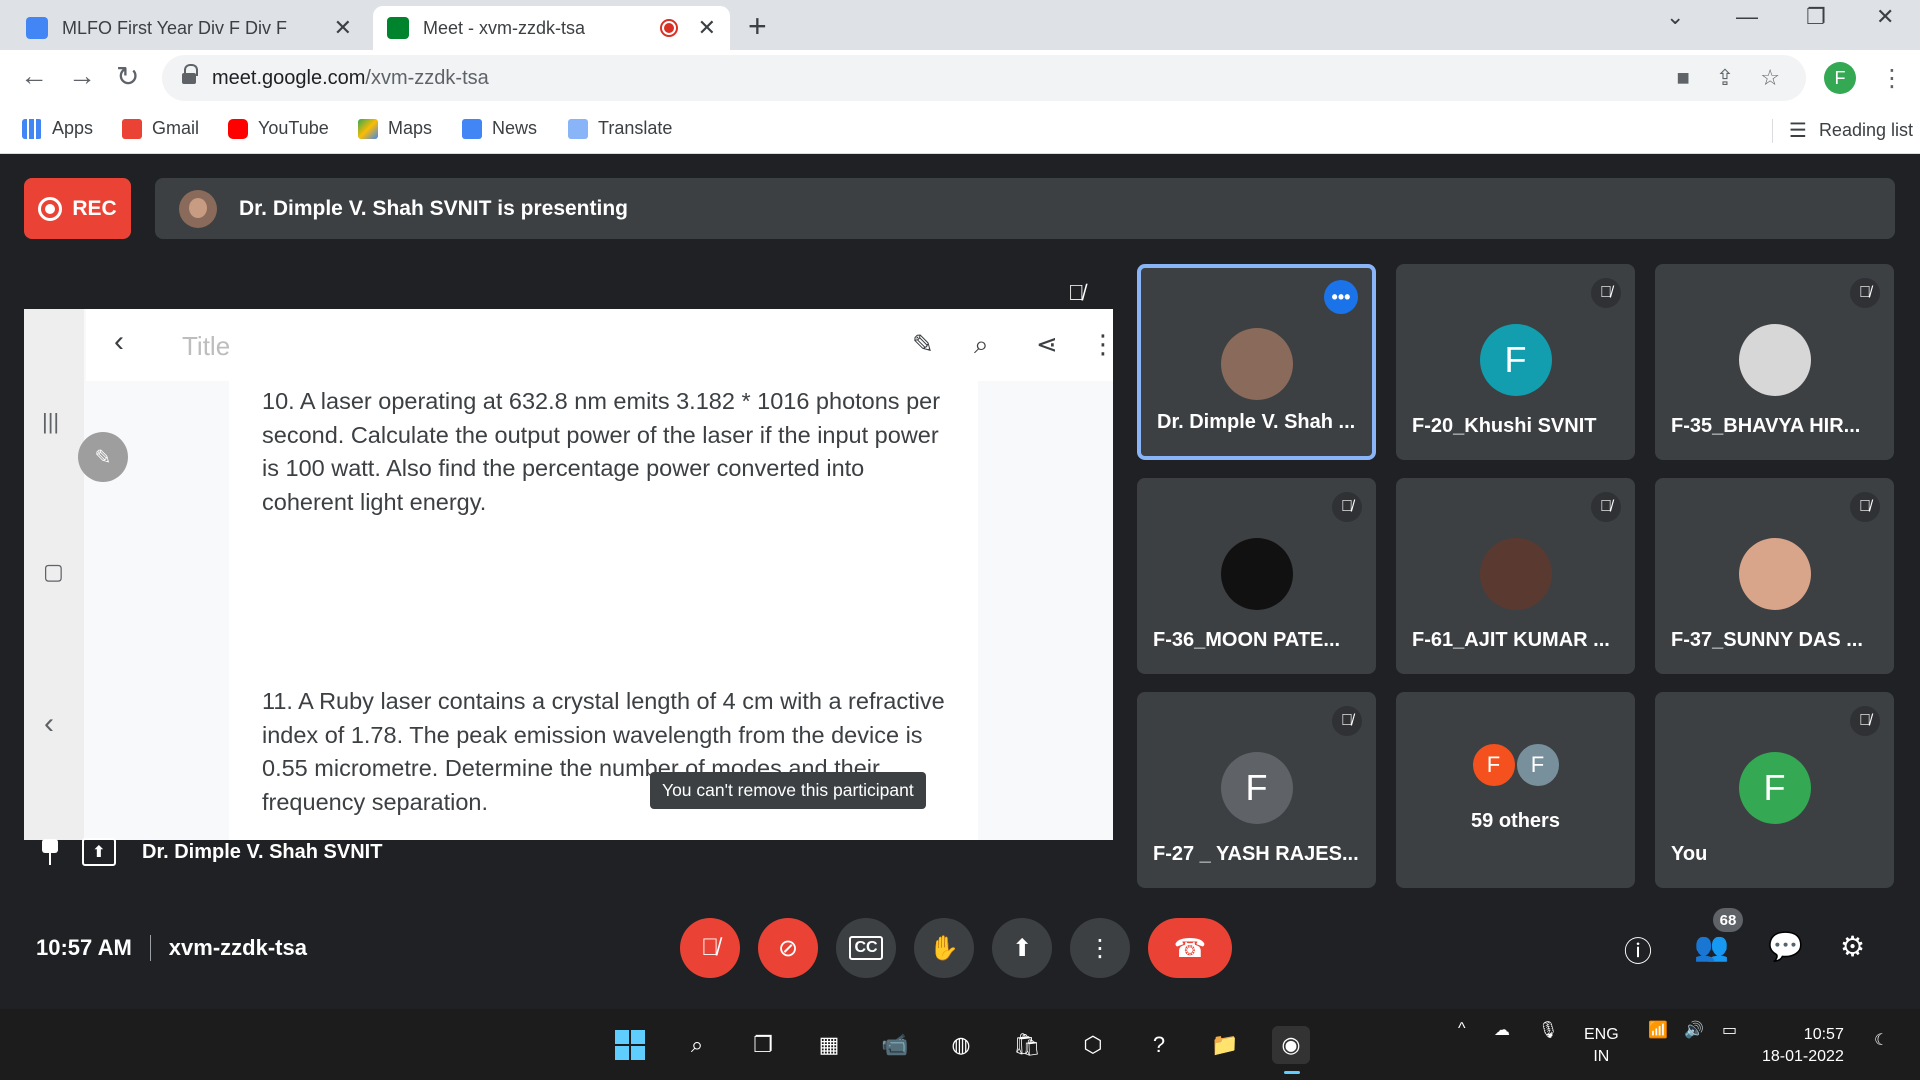 This screenshot has width=1920, height=1080. Describe the element at coordinates (1747, 17) in the screenshot. I see `minimize-button: —` at that location.